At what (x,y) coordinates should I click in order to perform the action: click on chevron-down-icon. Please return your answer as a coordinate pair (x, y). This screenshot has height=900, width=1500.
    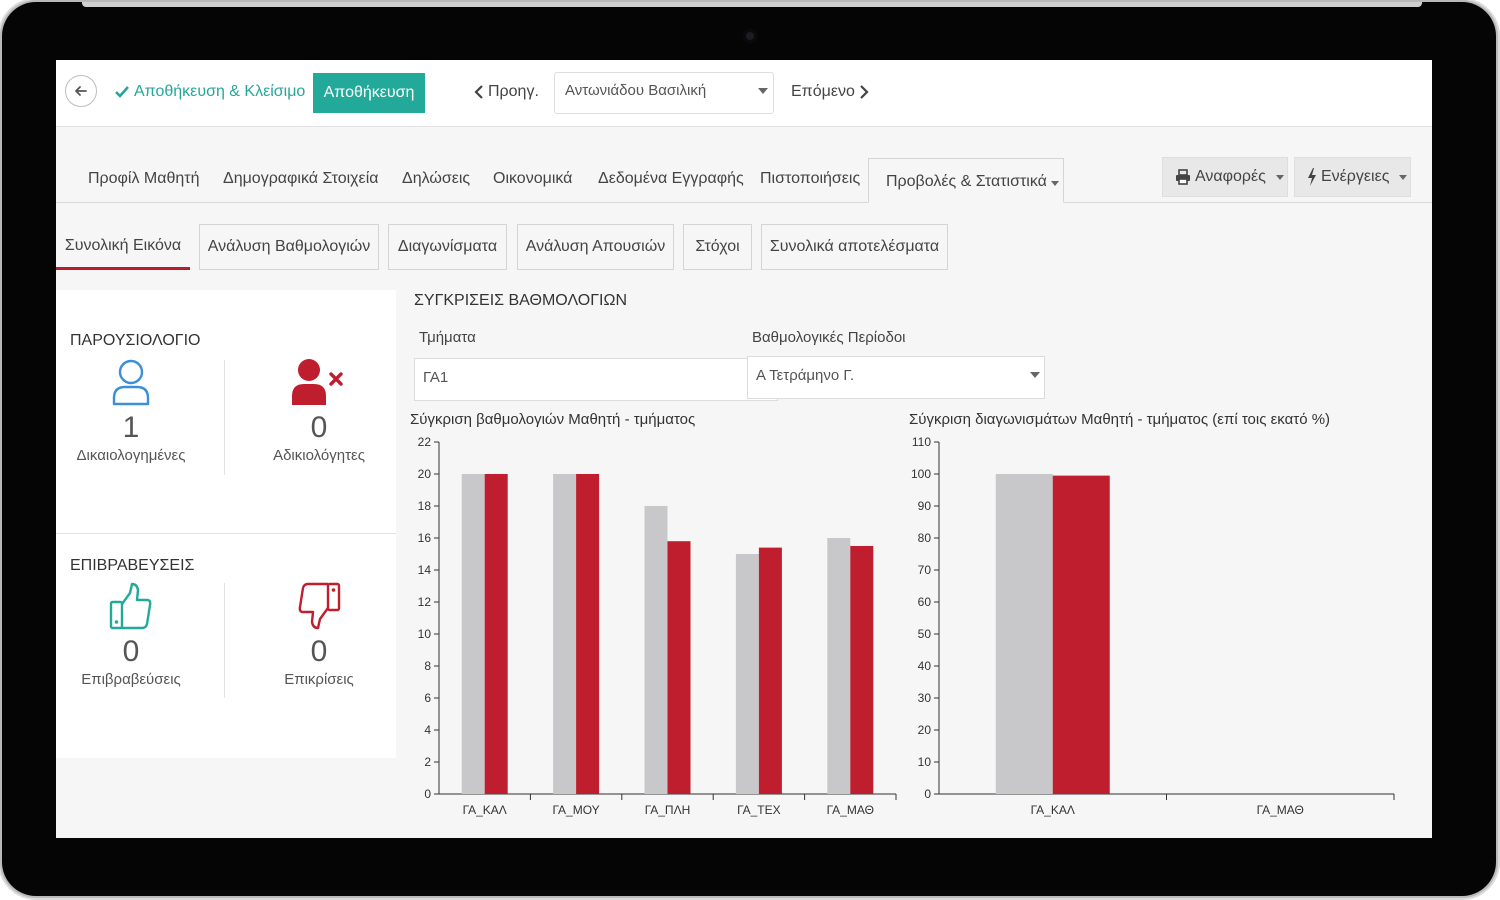
    Looking at the image, I should click on (763, 91).